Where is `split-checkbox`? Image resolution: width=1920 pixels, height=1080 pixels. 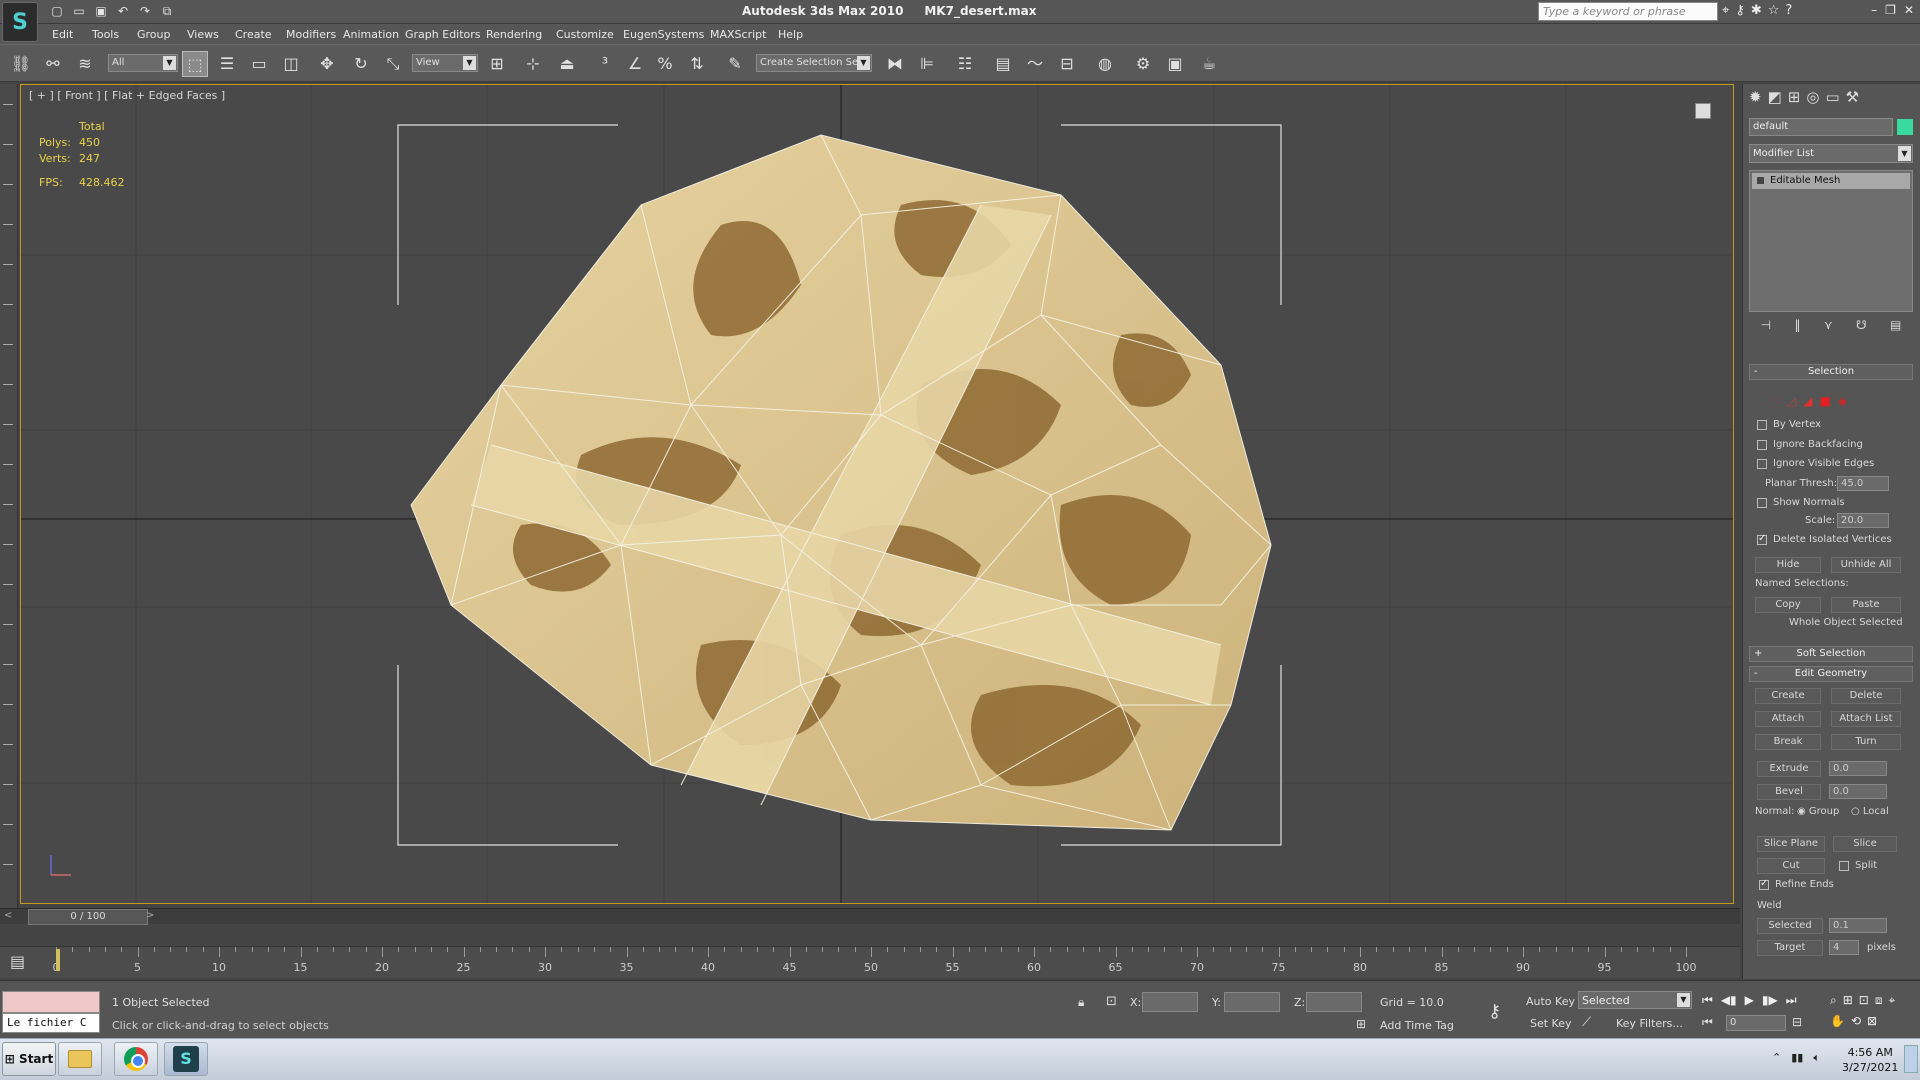 split-checkbox is located at coordinates (1844, 866).